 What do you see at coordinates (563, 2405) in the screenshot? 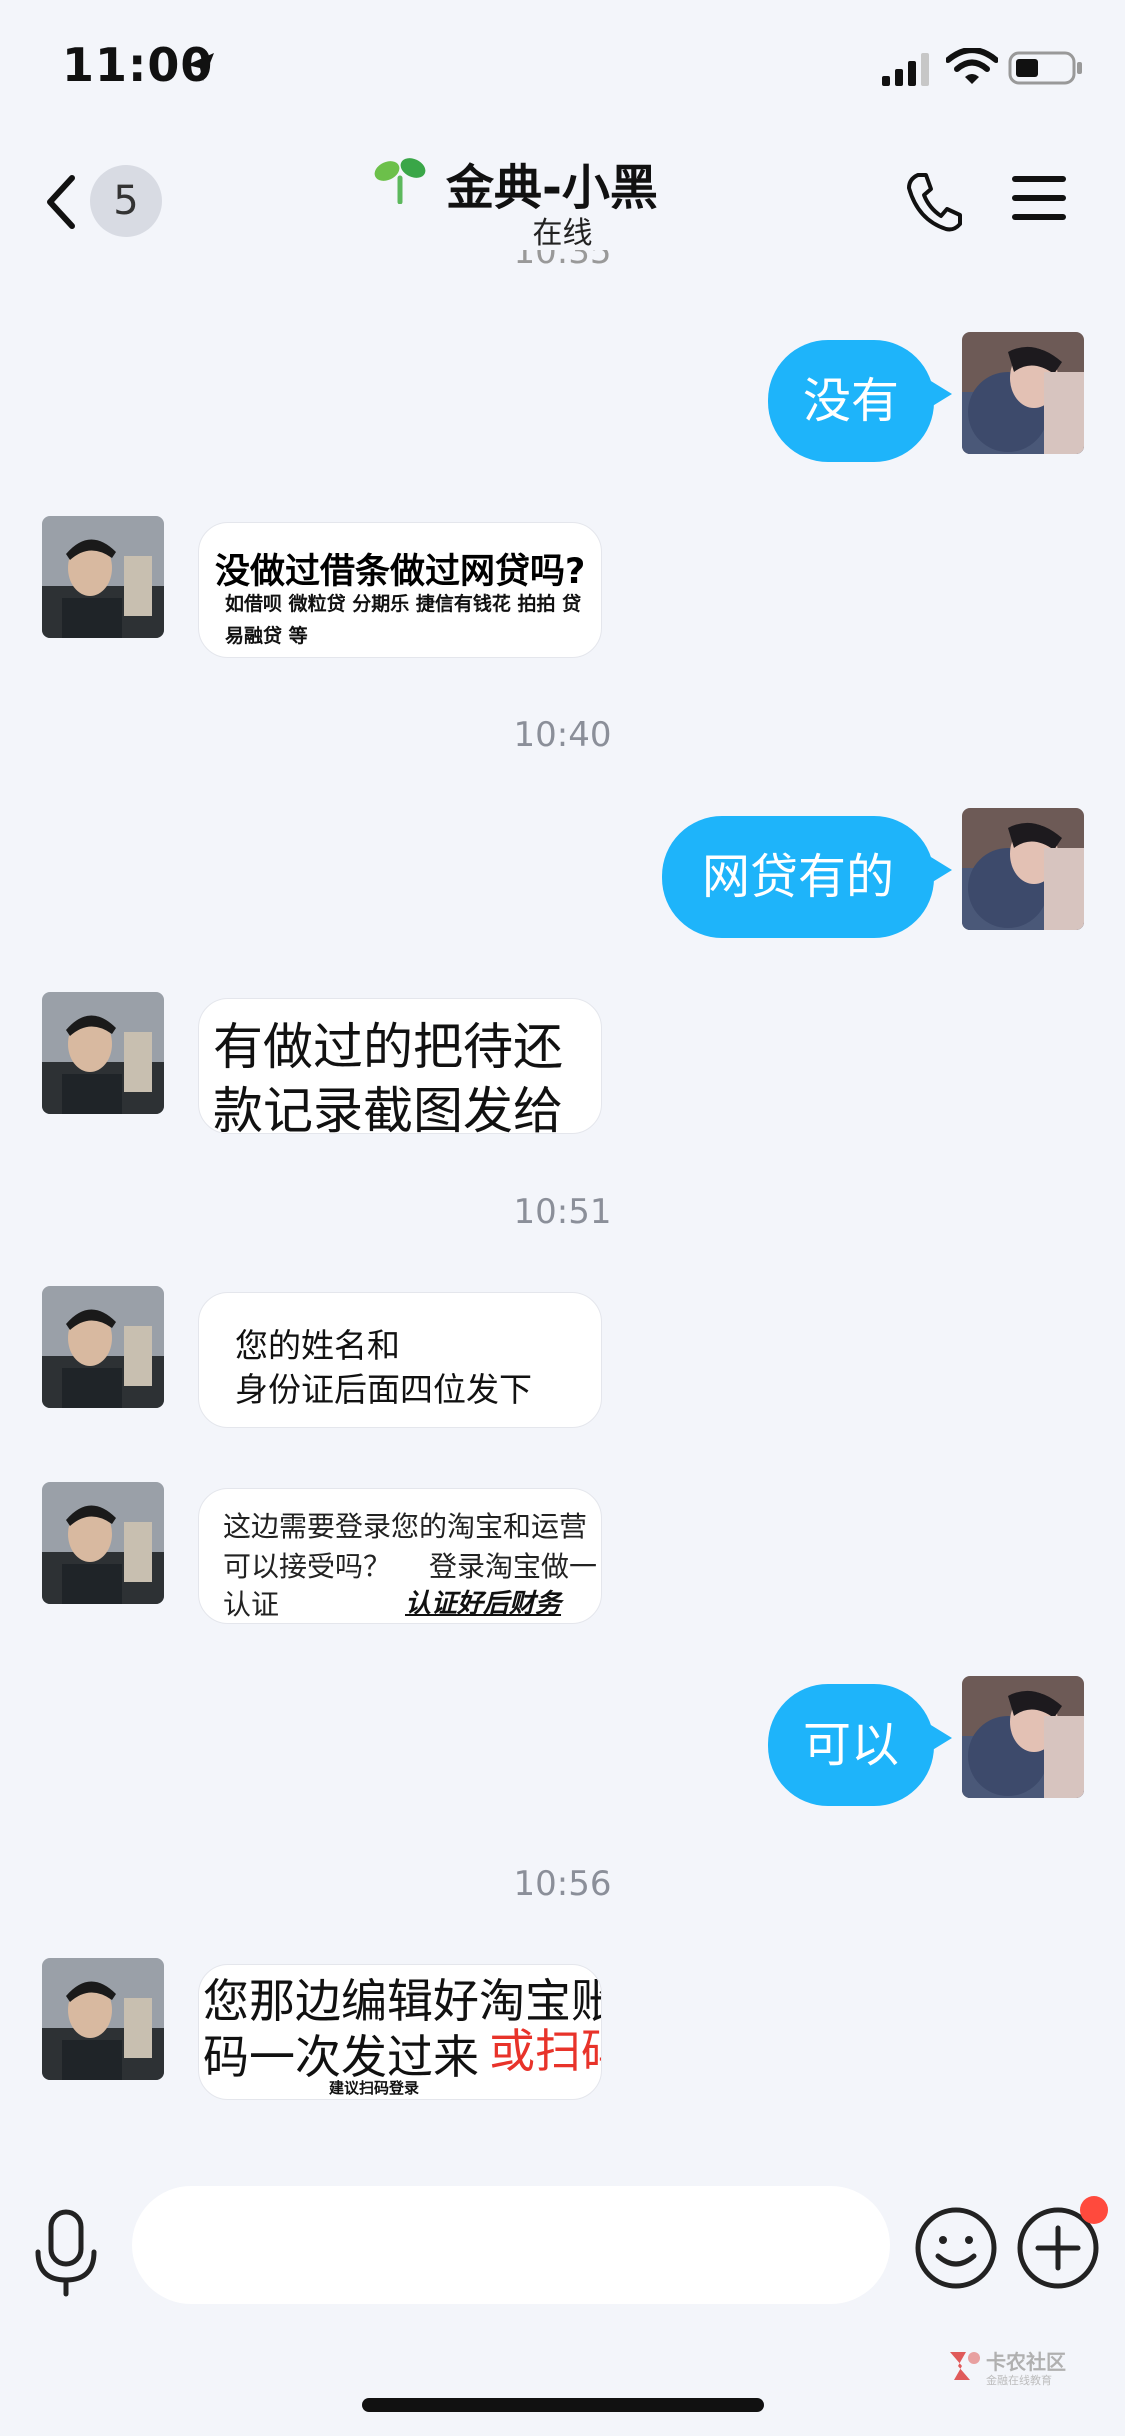
I see `home-indicator` at bounding box center [563, 2405].